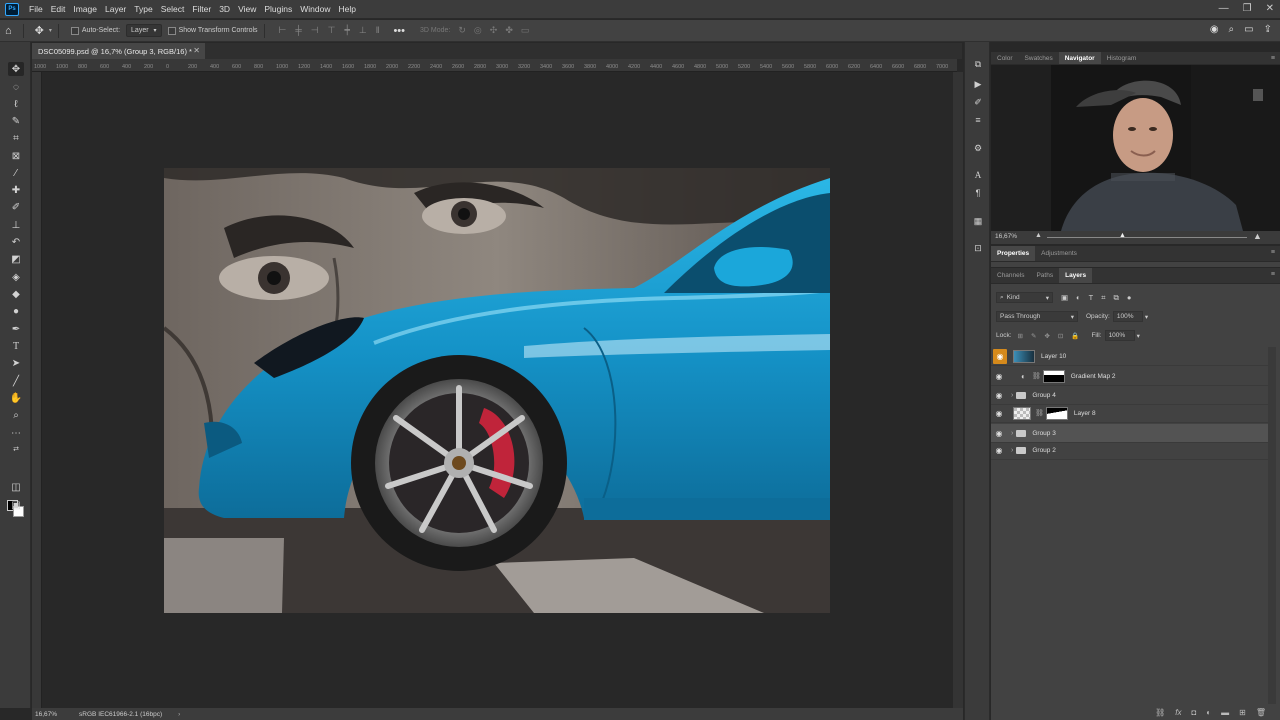 Image resolution: width=1280 pixels, height=720 pixels. What do you see at coordinates (179, 714) in the screenshot?
I see `chevron-right-icon: ›` at bounding box center [179, 714].